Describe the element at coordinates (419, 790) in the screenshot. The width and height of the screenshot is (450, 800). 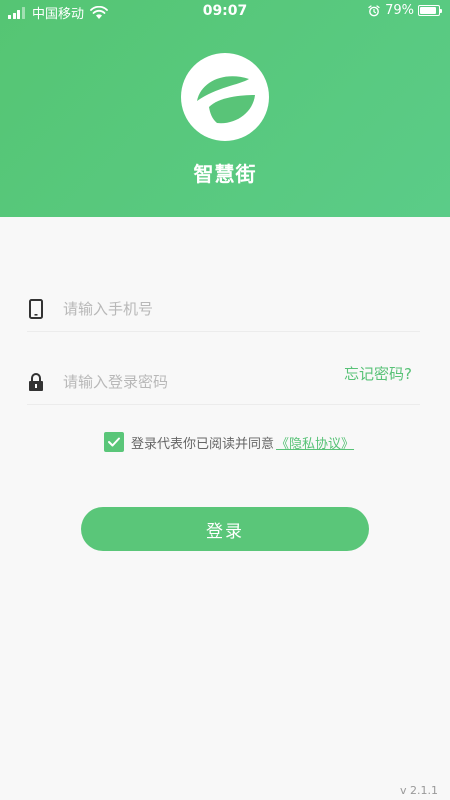
I see `version-label: v 2.1.1` at that location.